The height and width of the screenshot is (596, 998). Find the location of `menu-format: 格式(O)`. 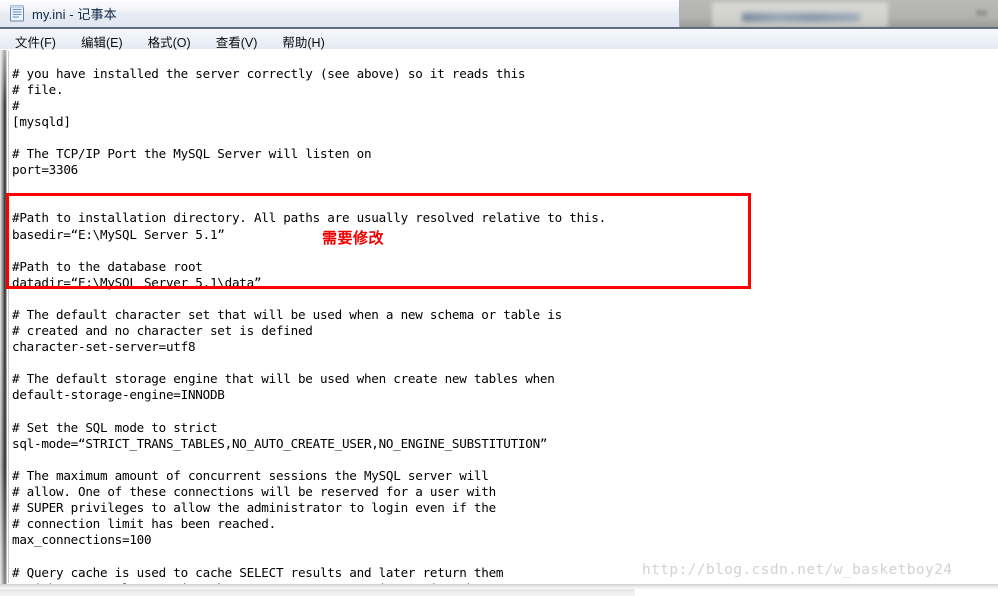

menu-format: 格式(O) is located at coordinates (169, 41).